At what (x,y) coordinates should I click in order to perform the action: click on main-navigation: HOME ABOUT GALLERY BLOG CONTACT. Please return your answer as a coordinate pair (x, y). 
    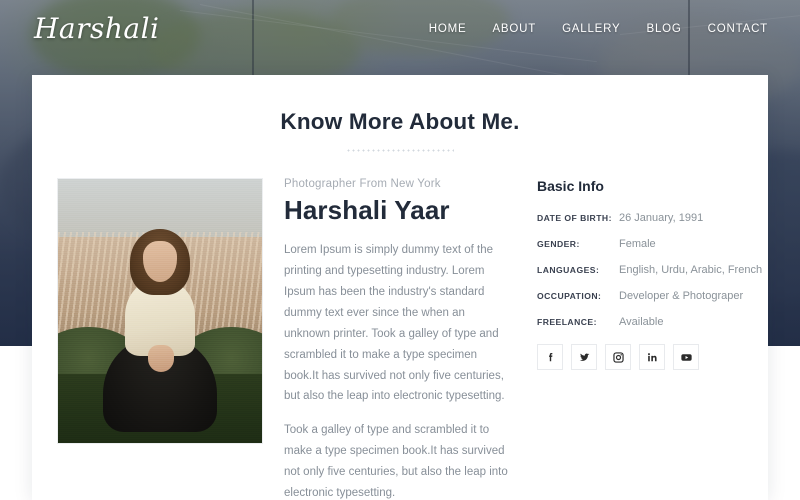
    Looking at the image, I should click on (598, 29).